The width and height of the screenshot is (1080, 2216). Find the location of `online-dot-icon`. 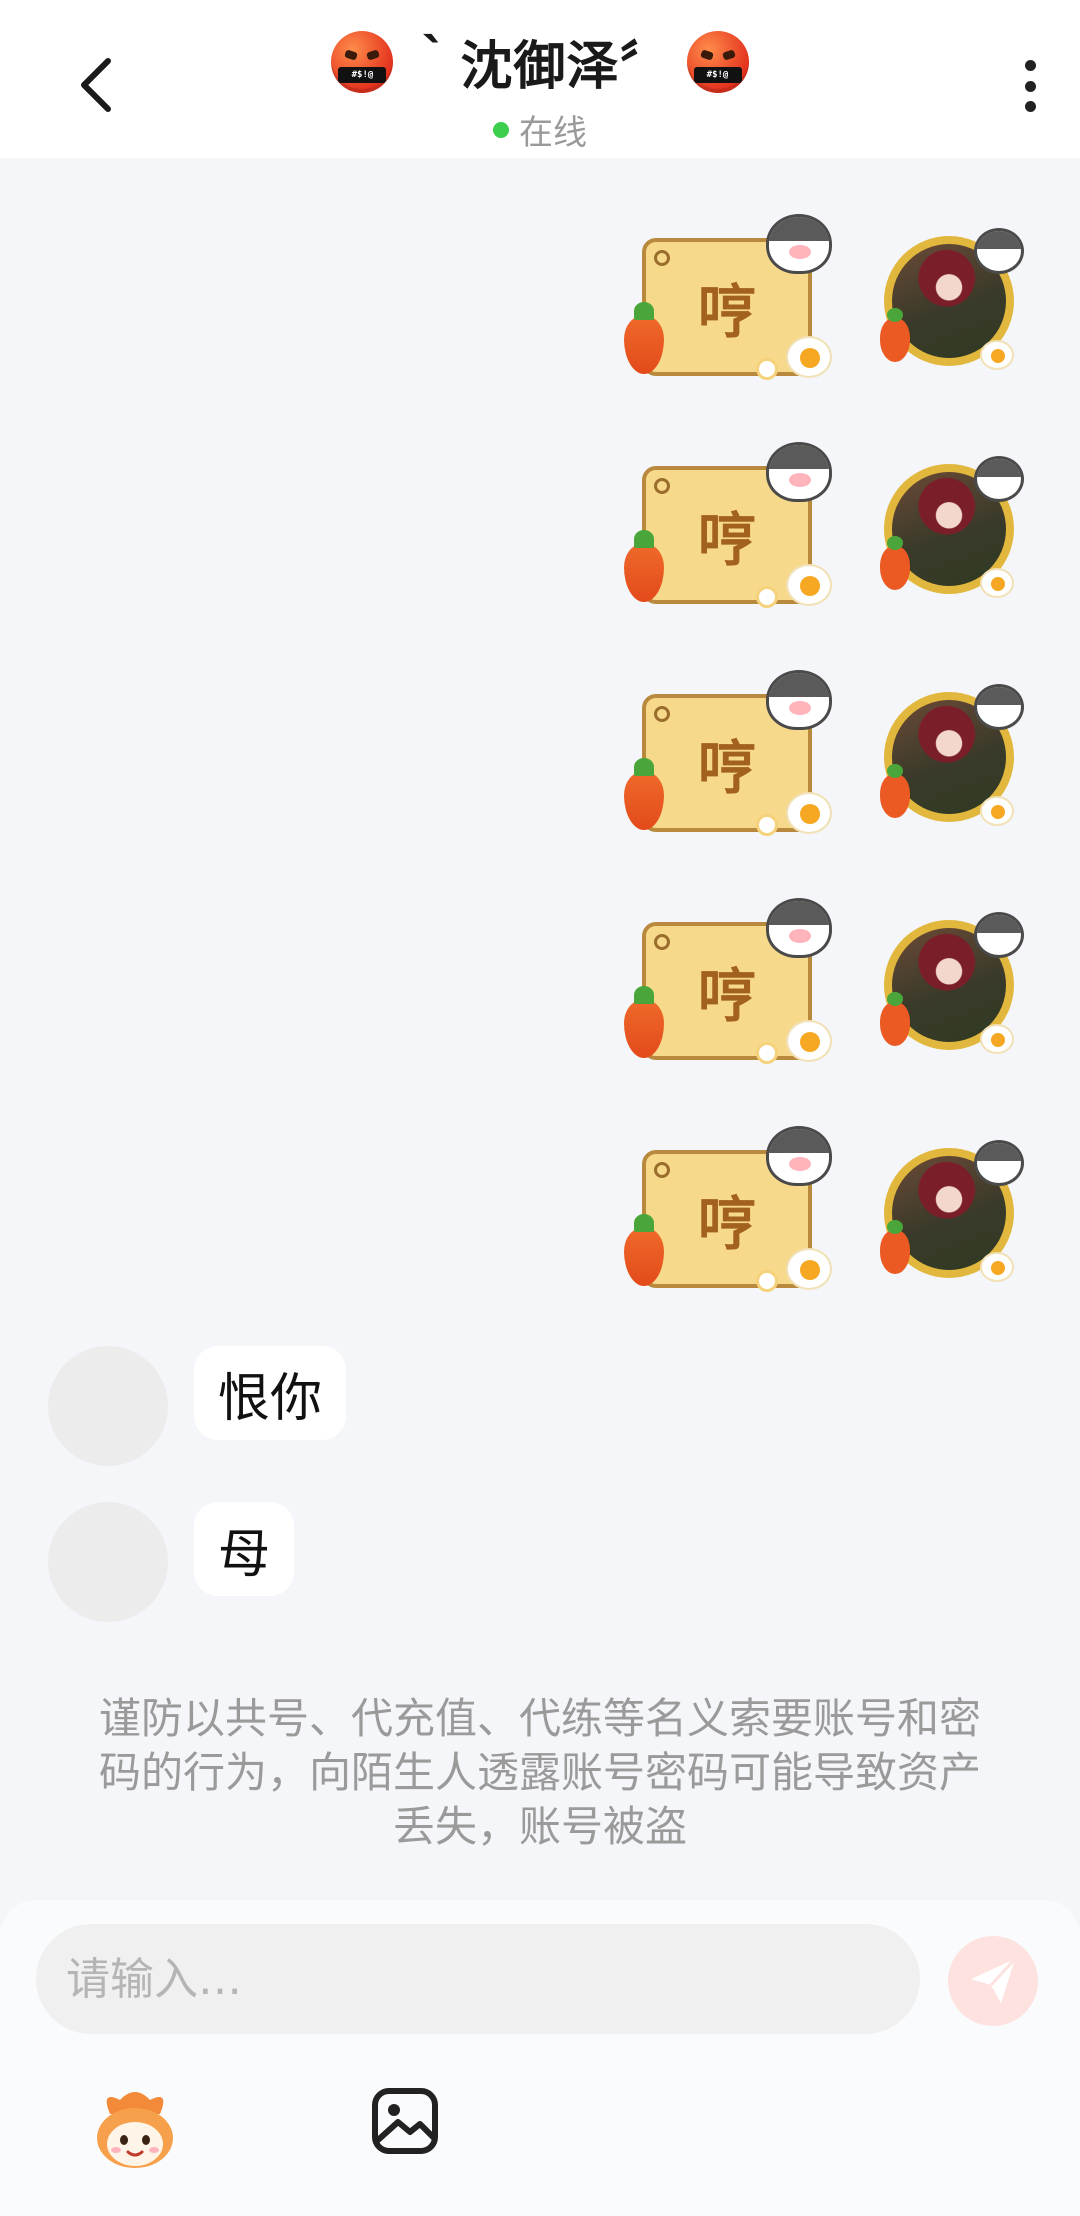

online-dot-icon is located at coordinates (501, 129).